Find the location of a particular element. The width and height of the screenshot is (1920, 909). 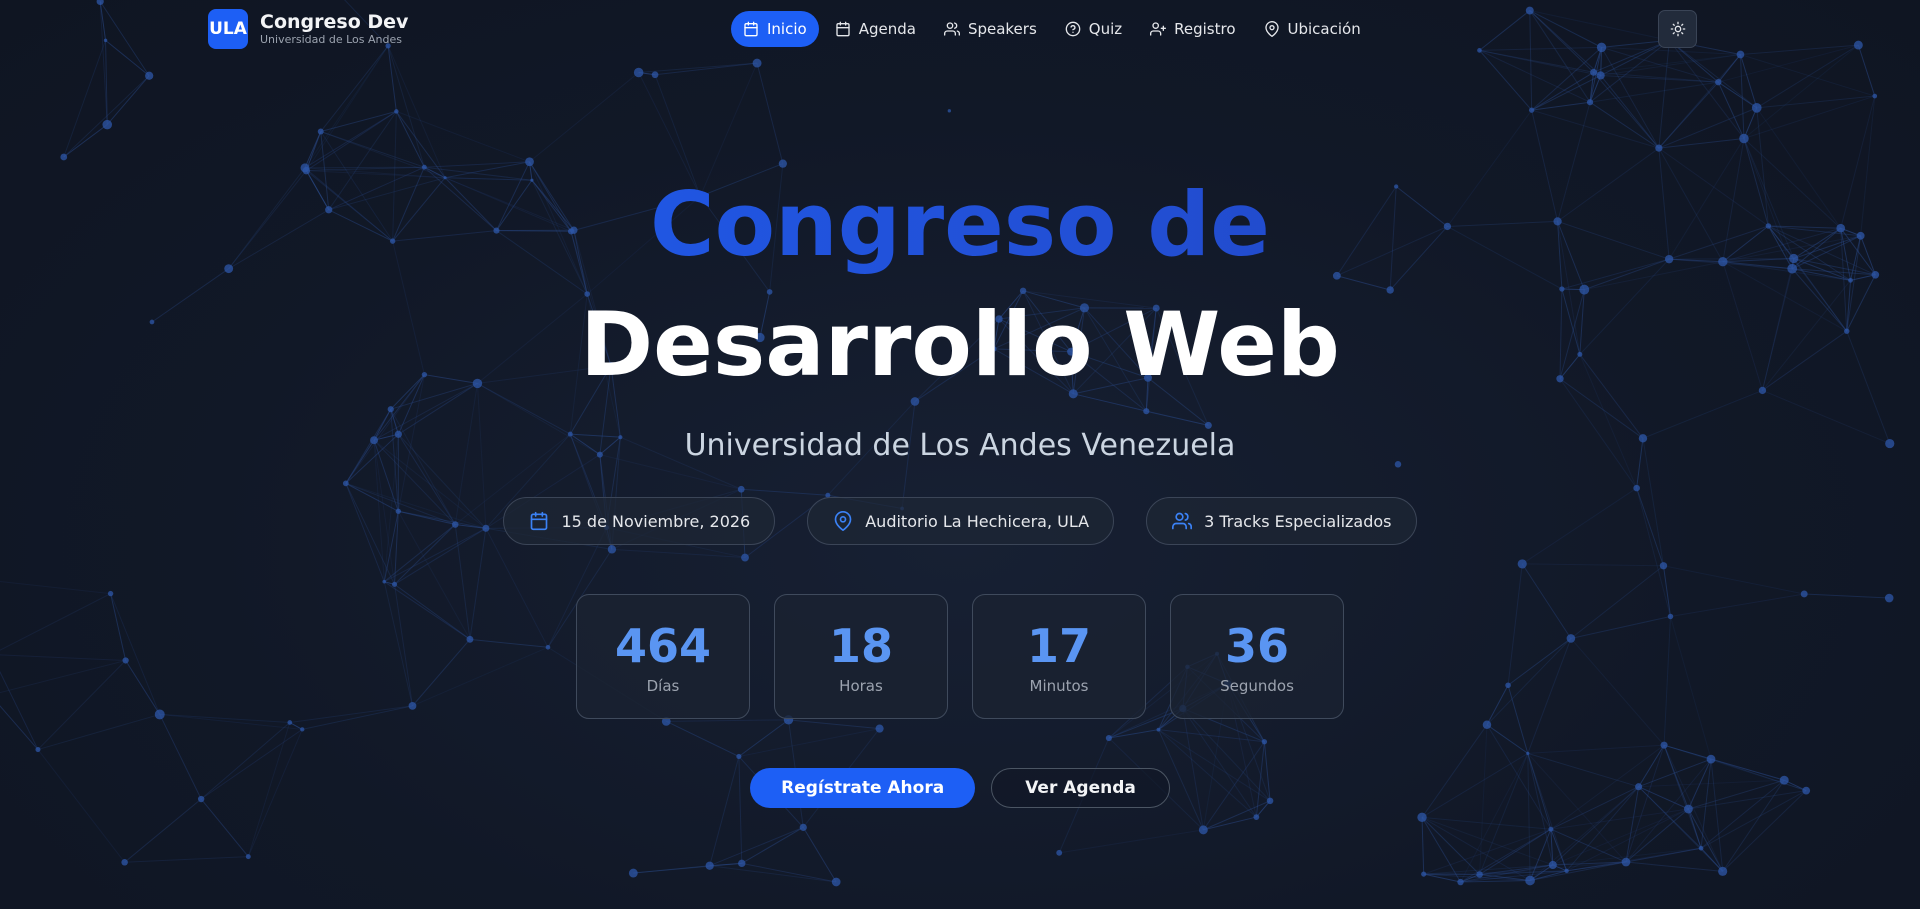

countdown-seconds: 36 Segundos is located at coordinates (1257, 656).